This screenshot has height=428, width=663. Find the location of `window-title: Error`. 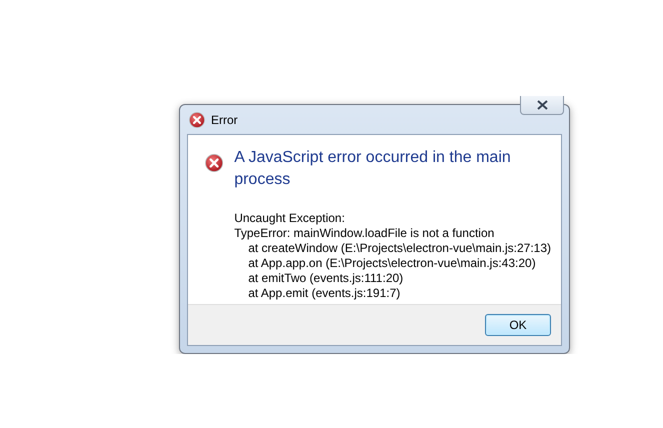

window-title: Error is located at coordinates (225, 119).